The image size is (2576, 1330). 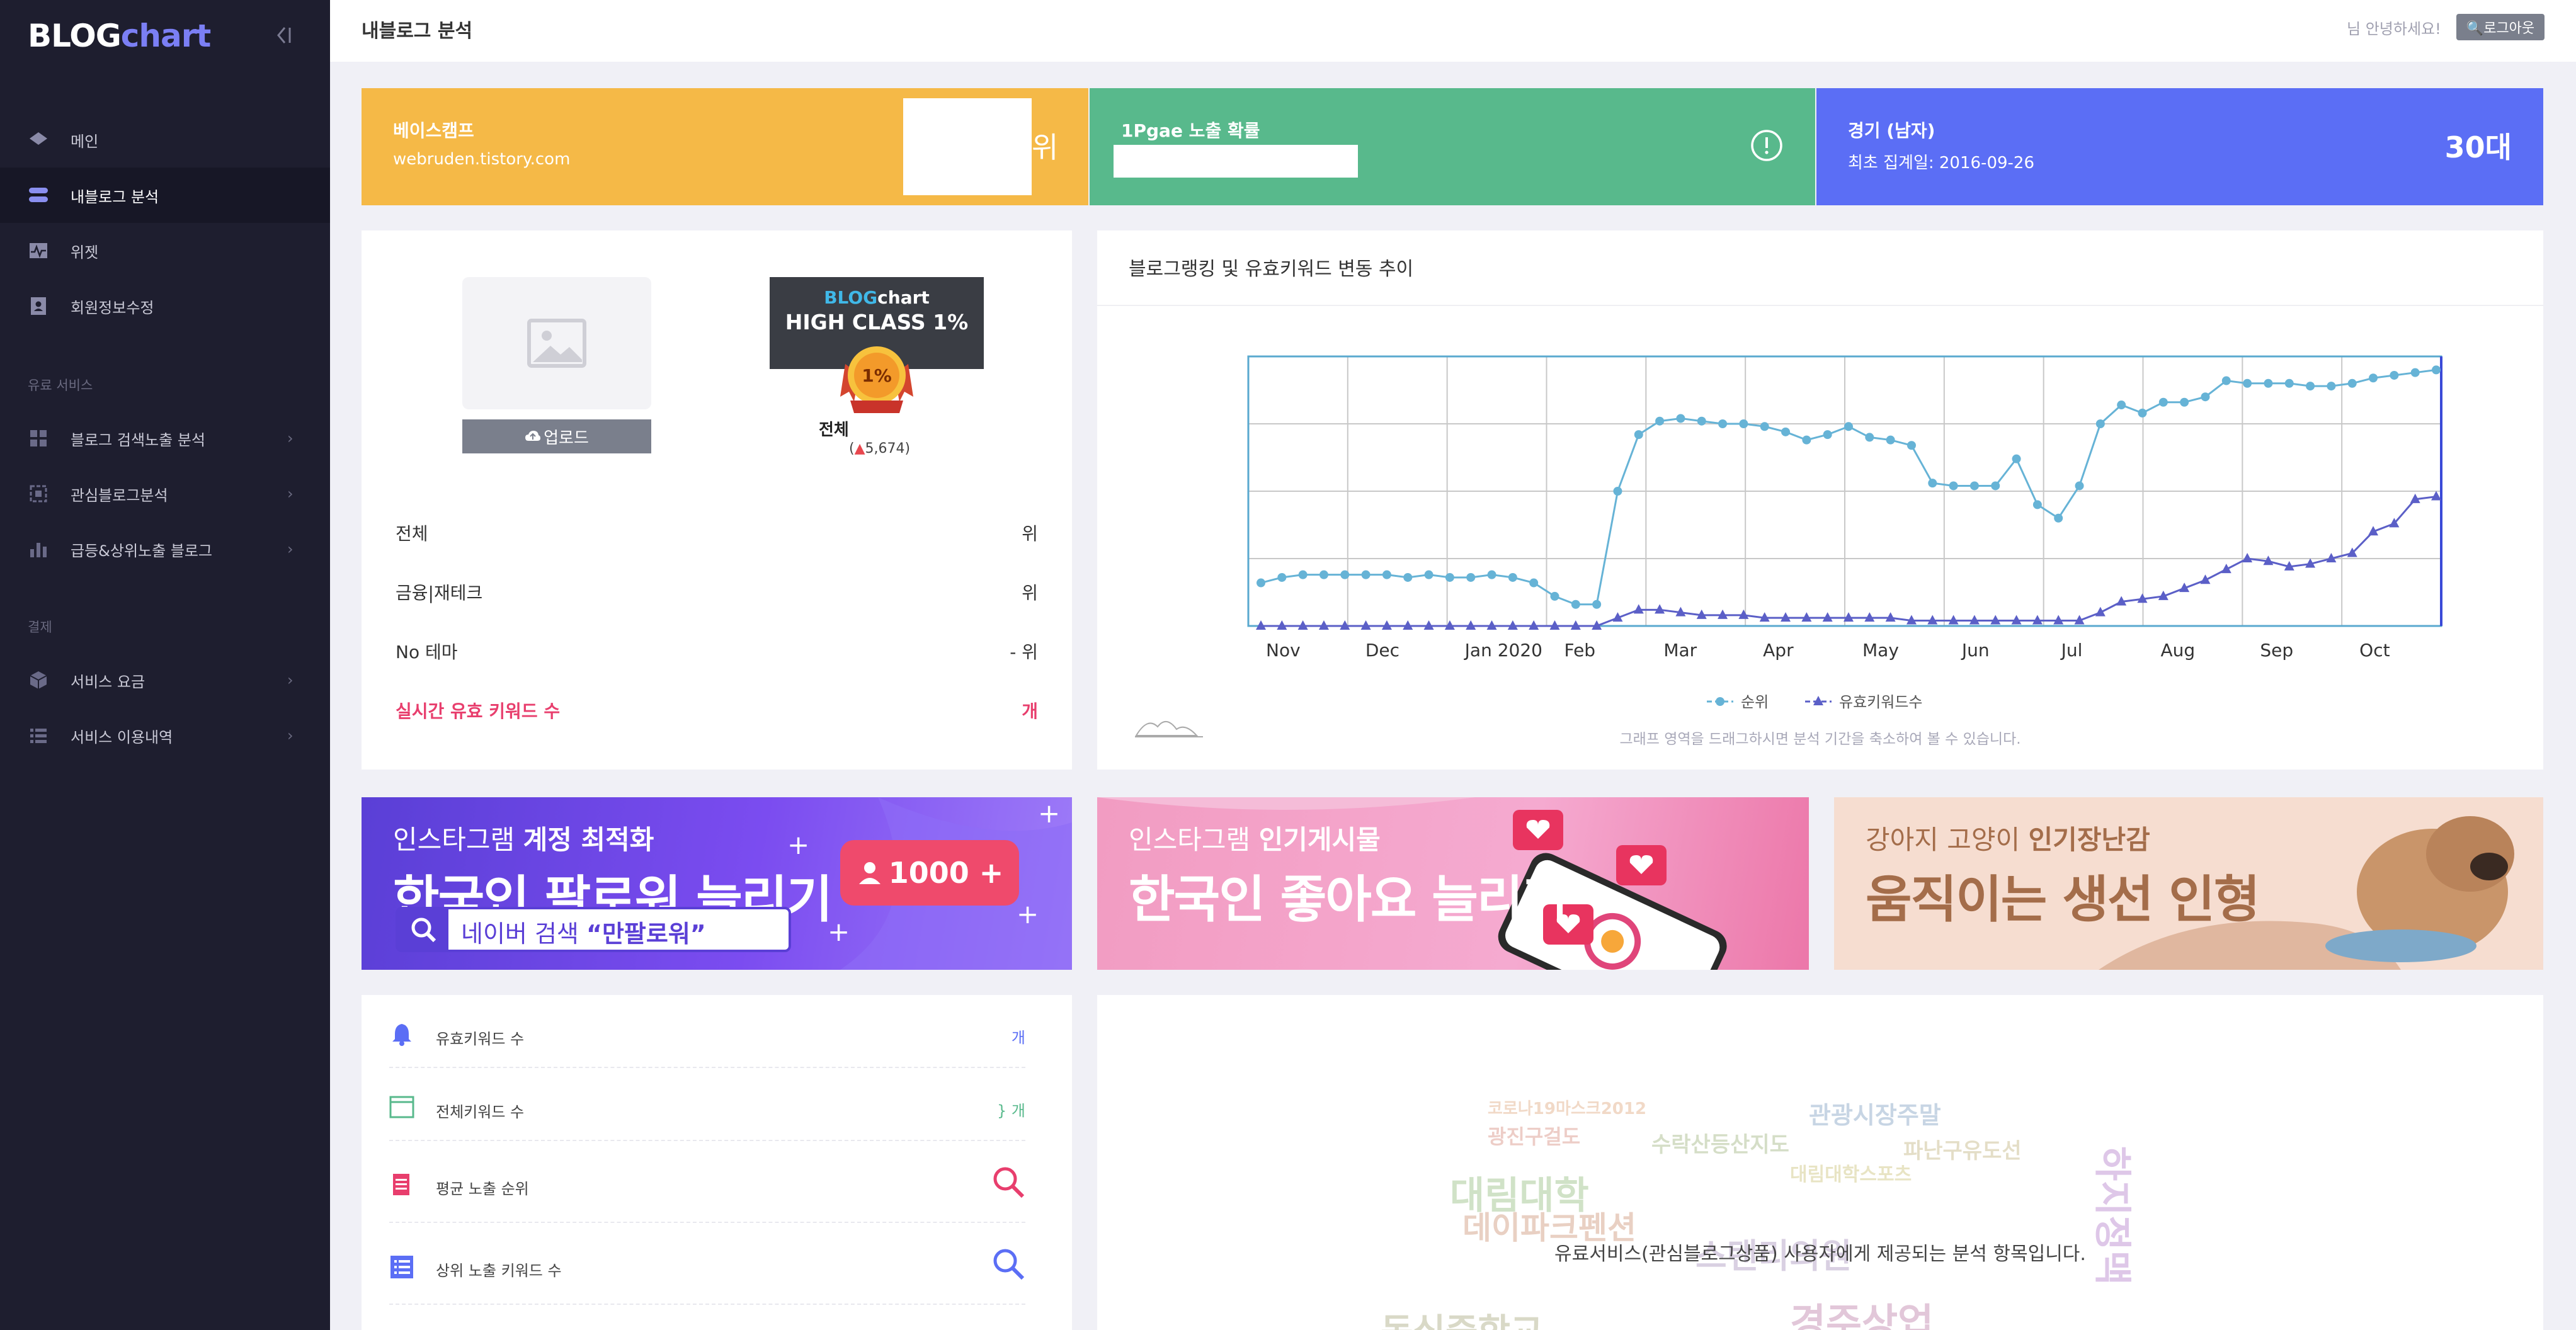 What do you see at coordinates (2071, 650) in the screenshot?
I see `x-tick-label: Jul` at bounding box center [2071, 650].